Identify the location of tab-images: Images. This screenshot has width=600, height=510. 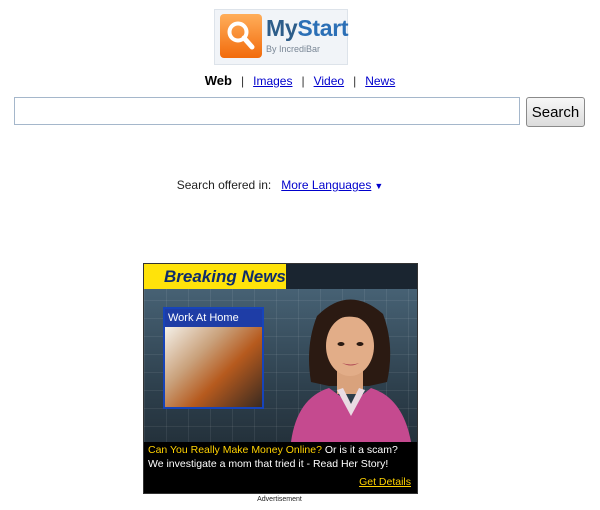
(272, 81).